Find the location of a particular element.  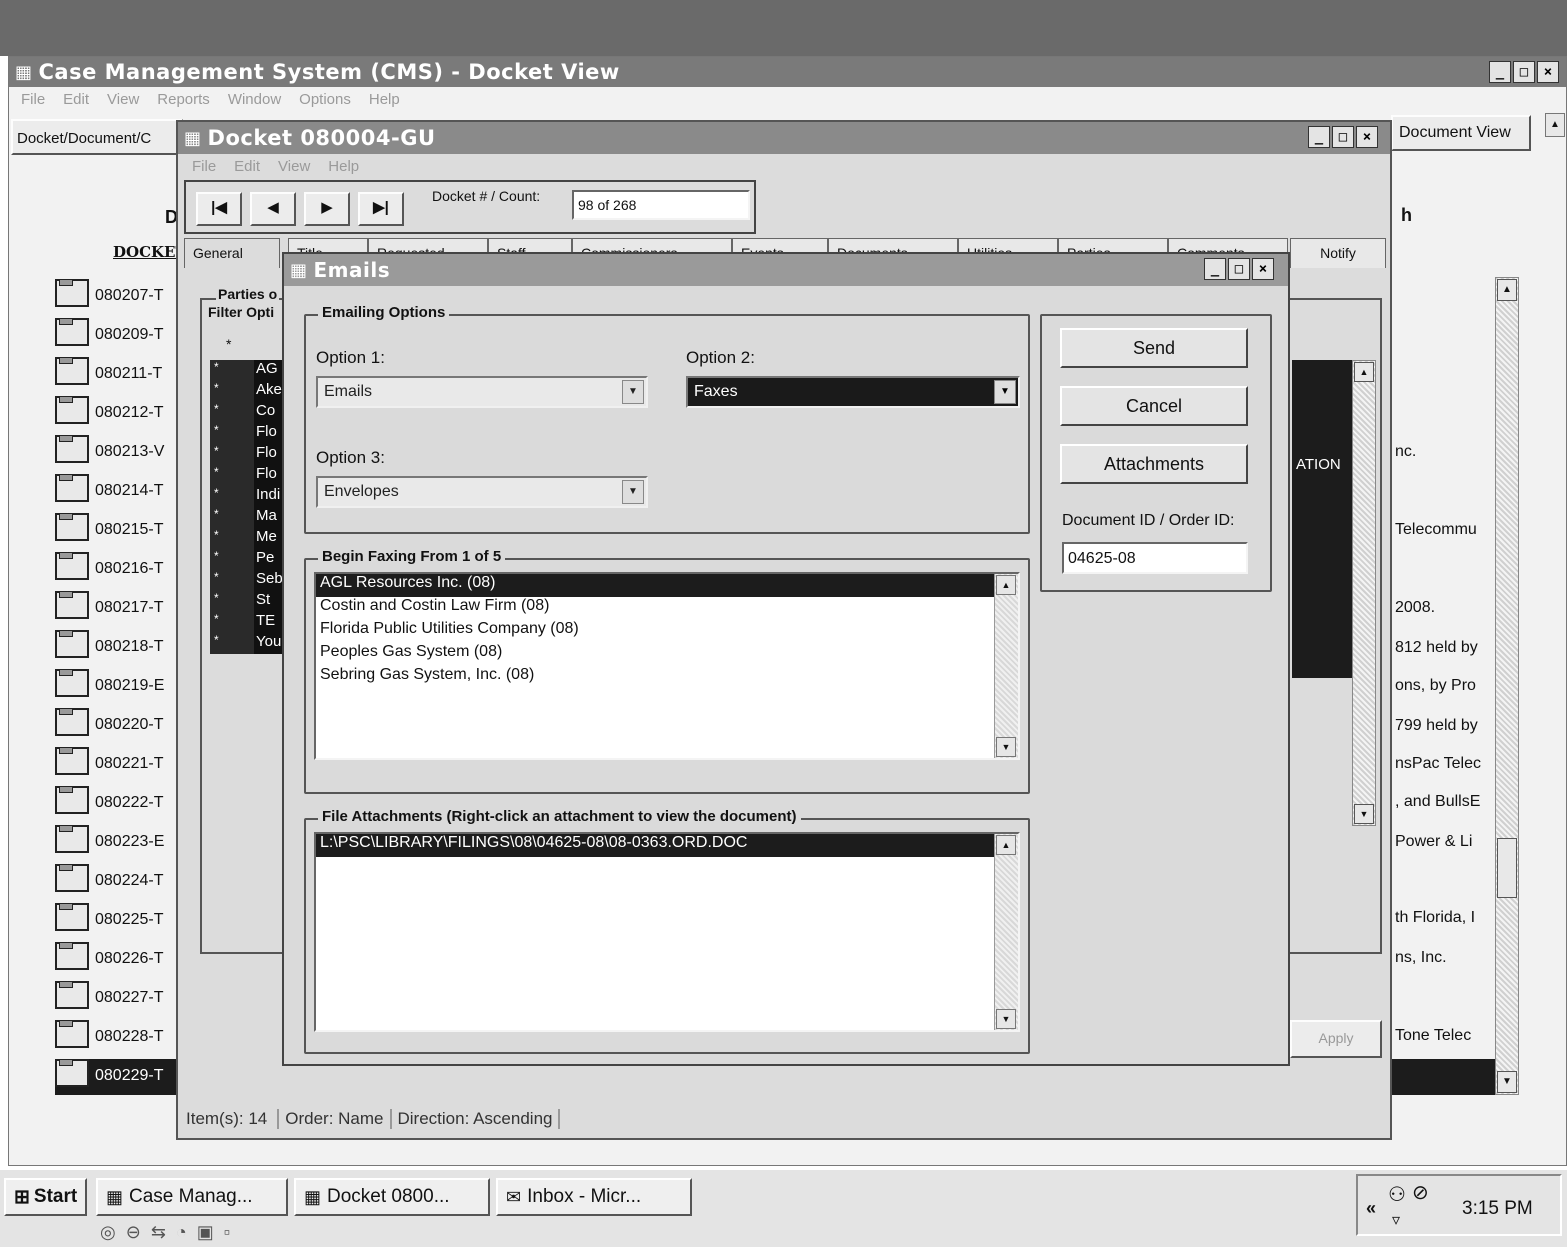

docket-item: 080222-T is located at coordinates (120, 804).